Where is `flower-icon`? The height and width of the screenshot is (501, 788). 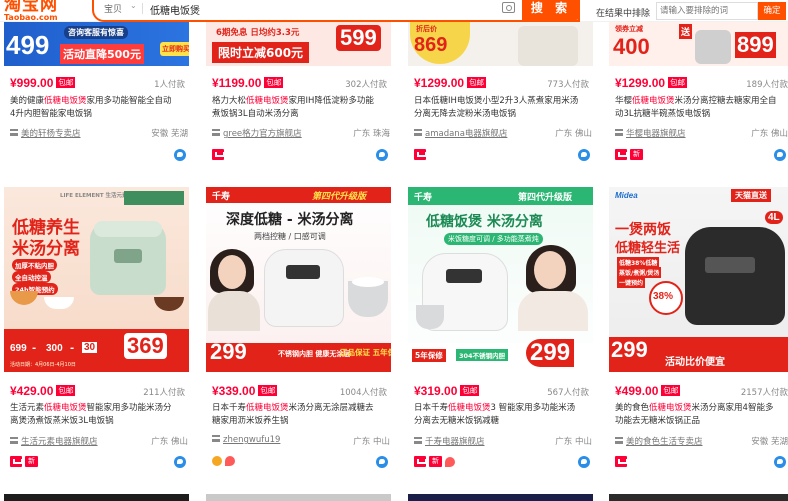 flower-icon is located at coordinates (230, 461).